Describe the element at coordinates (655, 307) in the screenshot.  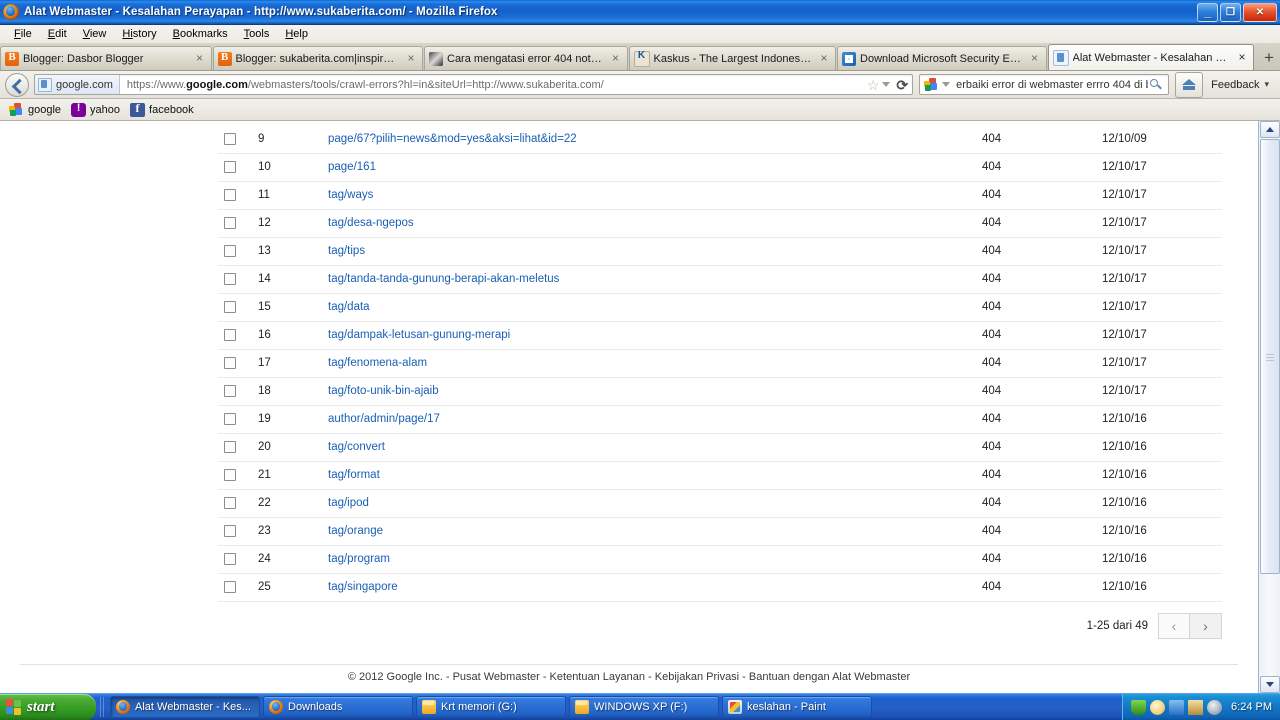
I see `row-url-cell: tag/data` at that location.